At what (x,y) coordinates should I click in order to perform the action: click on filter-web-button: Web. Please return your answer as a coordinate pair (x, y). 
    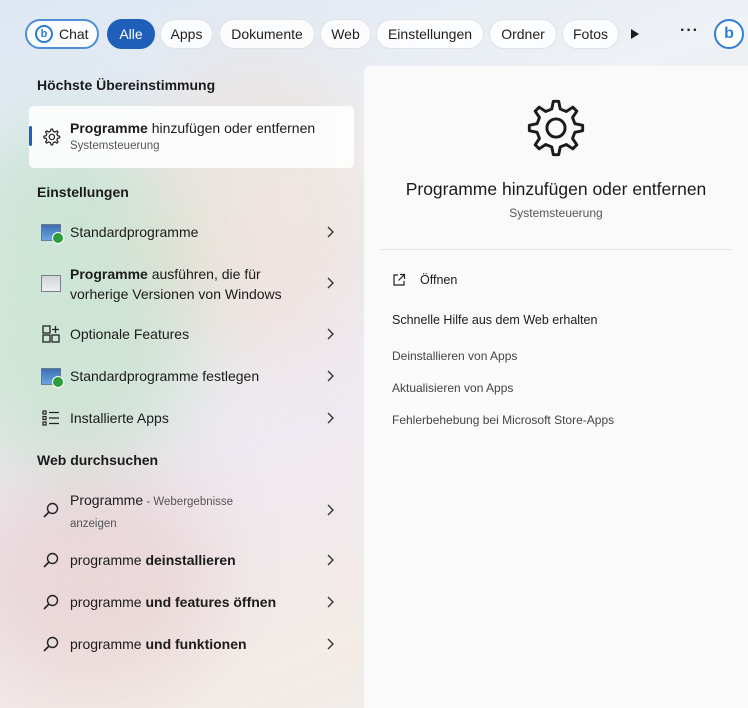
    Looking at the image, I should click on (345, 34).